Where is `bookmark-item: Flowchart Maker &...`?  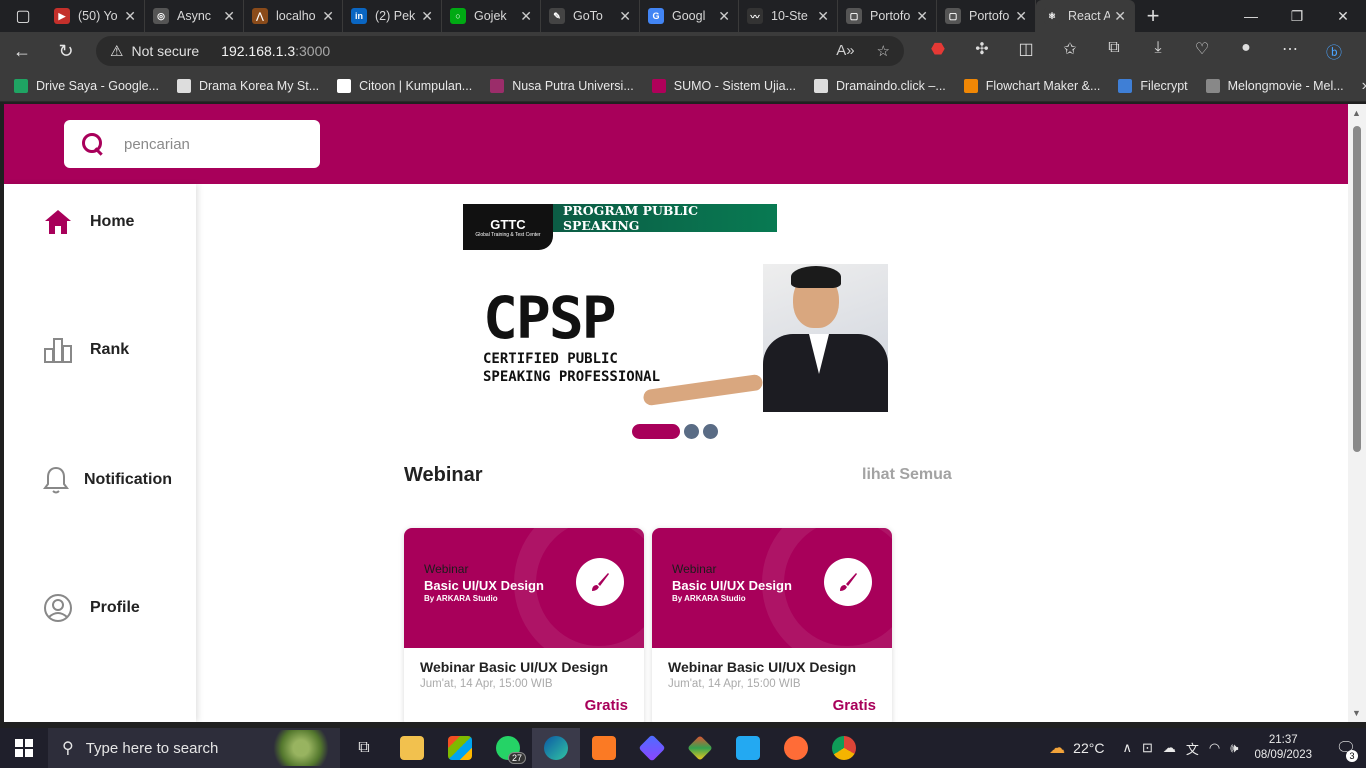
bookmark-item: Flowchart Maker &... is located at coordinates (1031, 85).